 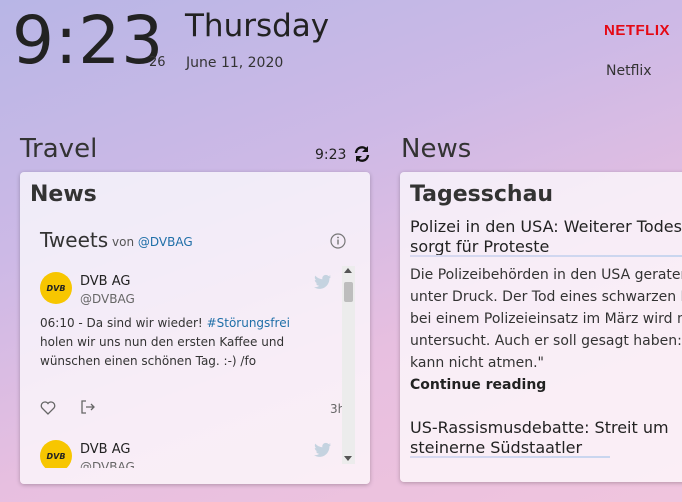 What do you see at coordinates (546, 297) in the screenshot?
I see `body-line: unter Druck. Der Tod eines schwarzen M` at bounding box center [546, 297].